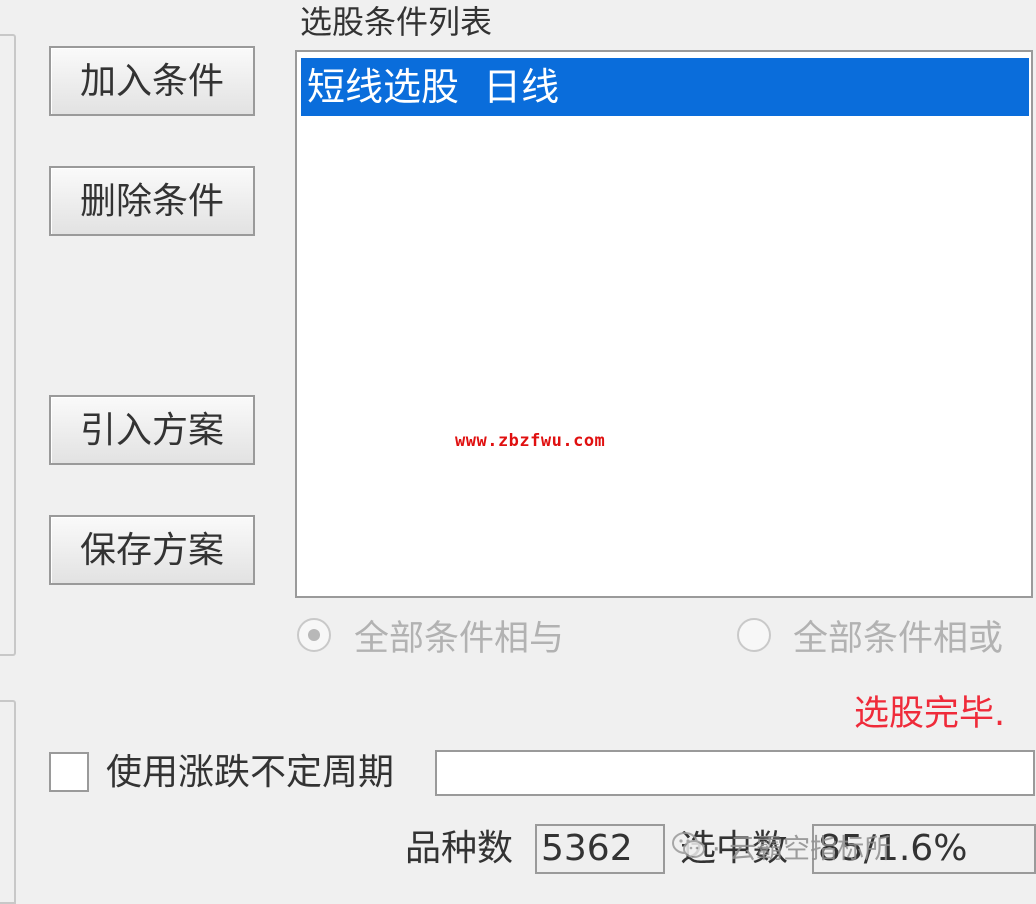 This screenshot has height=904, width=1036. What do you see at coordinates (754, 635) in the screenshot?
I see `all-or-radio` at bounding box center [754, 635].